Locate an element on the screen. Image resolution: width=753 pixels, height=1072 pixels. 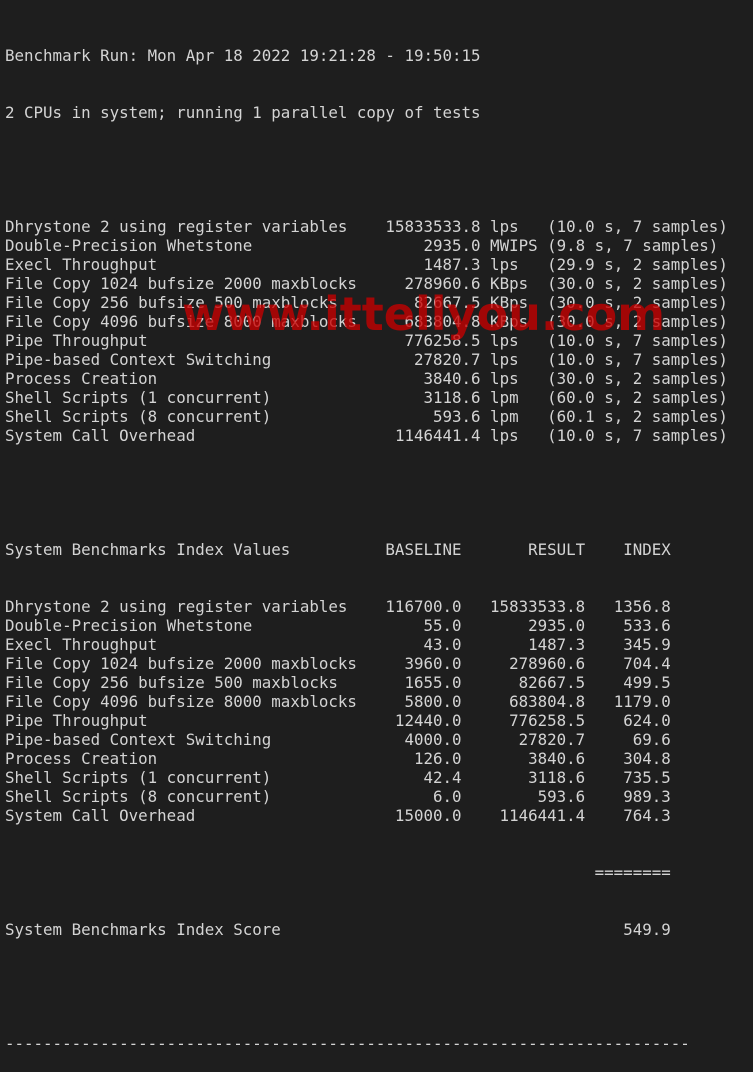
result-name: File Copy 1024 bufsize 2000 maxblocks is located at coordinates (190, 283).